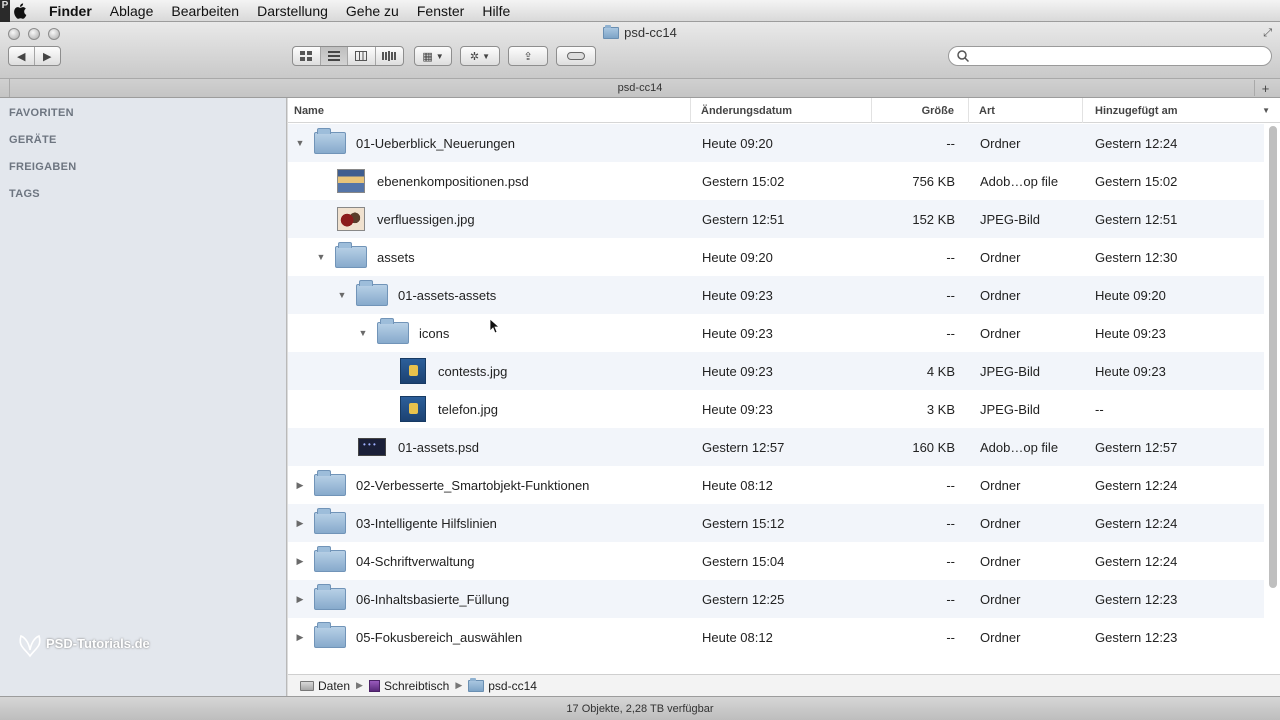 This screenshot has width=1280, height=720. I want to click on modified-date: Heute 09:23, so click(737, 333).